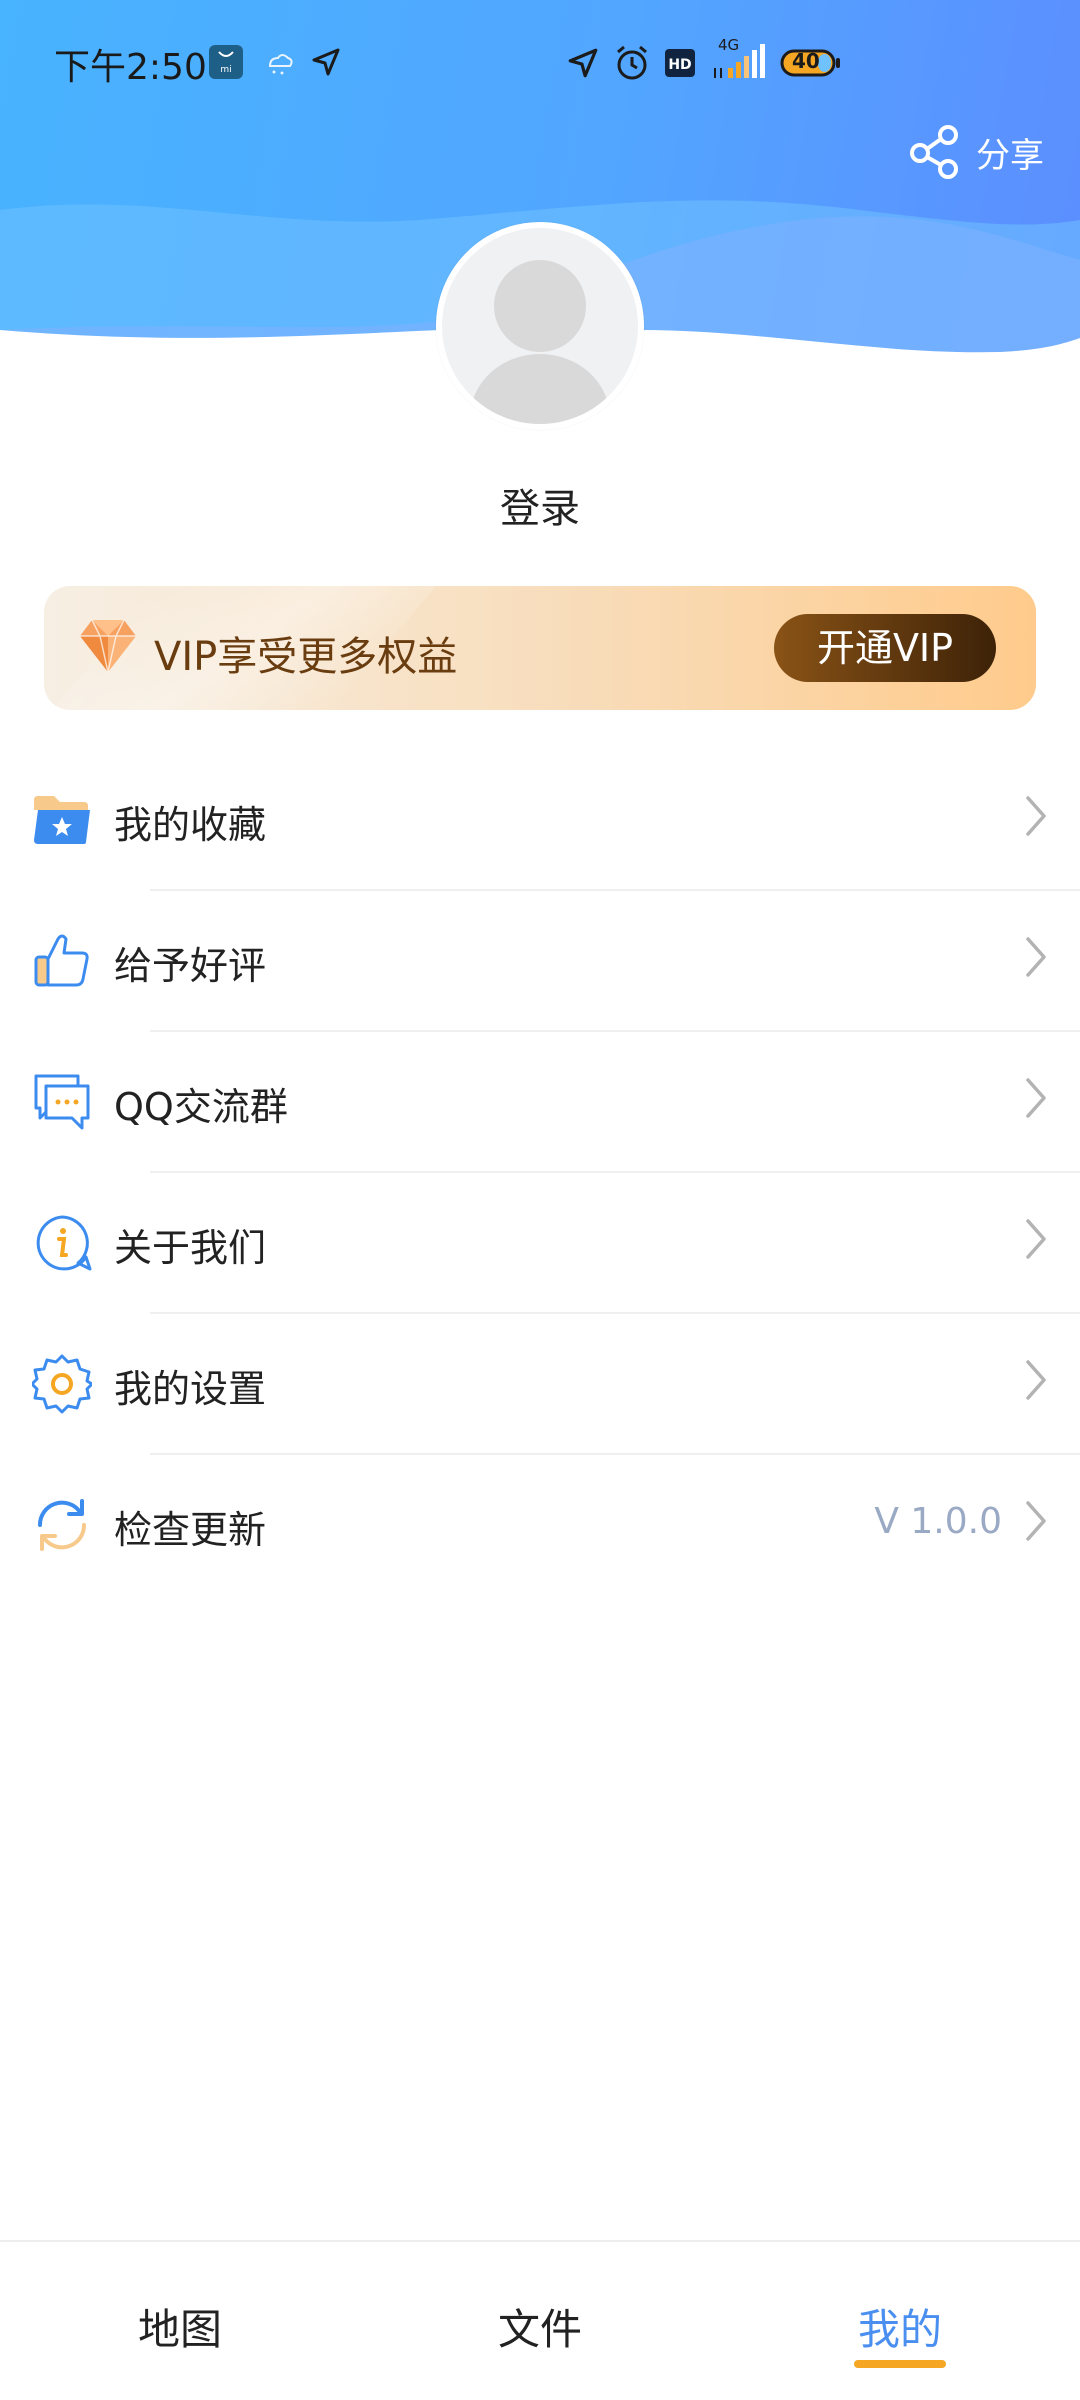 This screenshot has width=1080, height=2400. I want to click on signal-icon, so click(739, 61).